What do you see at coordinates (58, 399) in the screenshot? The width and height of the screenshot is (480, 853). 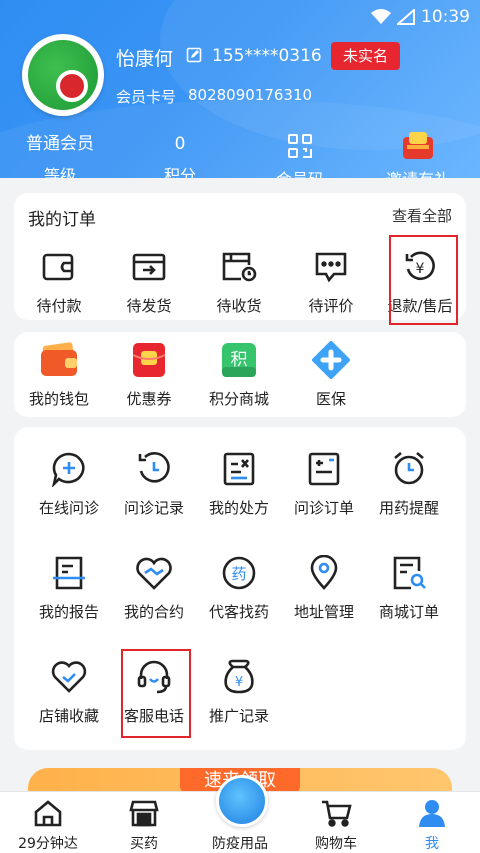 I see `asset-item-label: 我的钱包` at bounding box center [58, 399].